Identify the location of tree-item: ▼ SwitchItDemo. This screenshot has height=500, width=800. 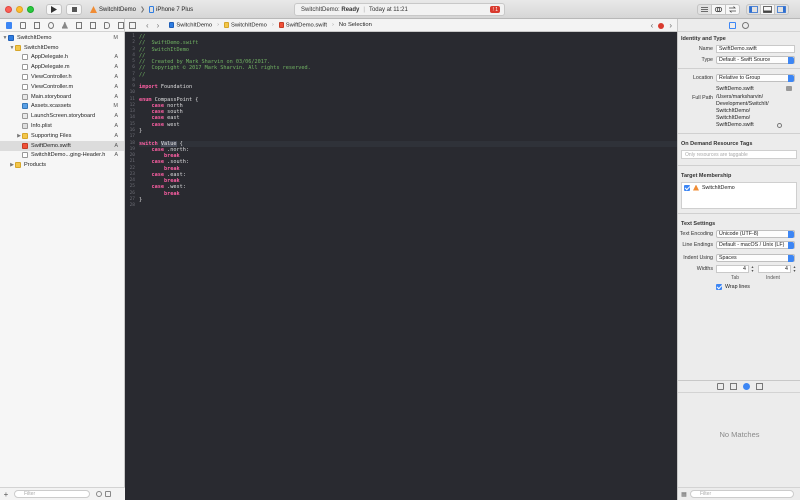
(62, 48).